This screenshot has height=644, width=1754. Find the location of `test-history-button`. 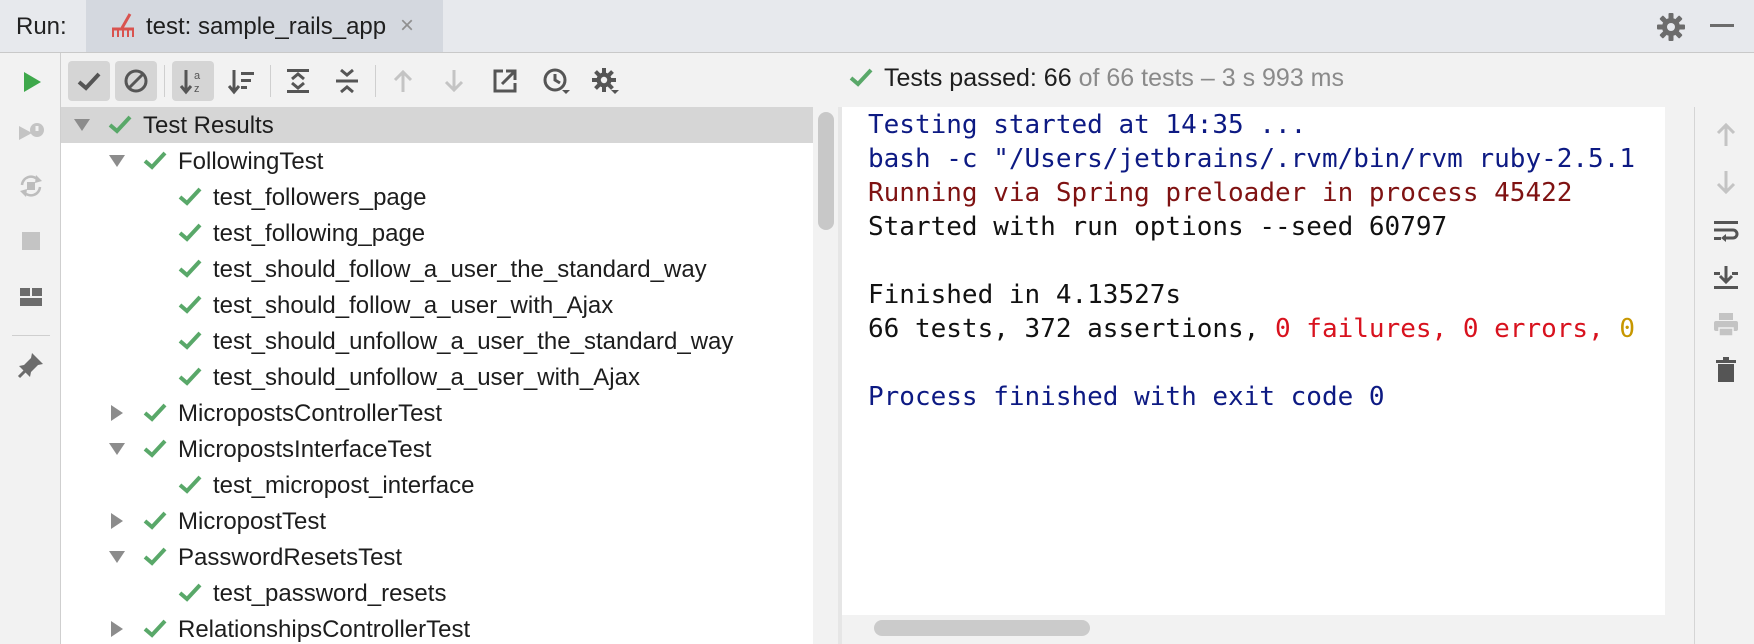

test-history-button is located at coordinates (556, 81).